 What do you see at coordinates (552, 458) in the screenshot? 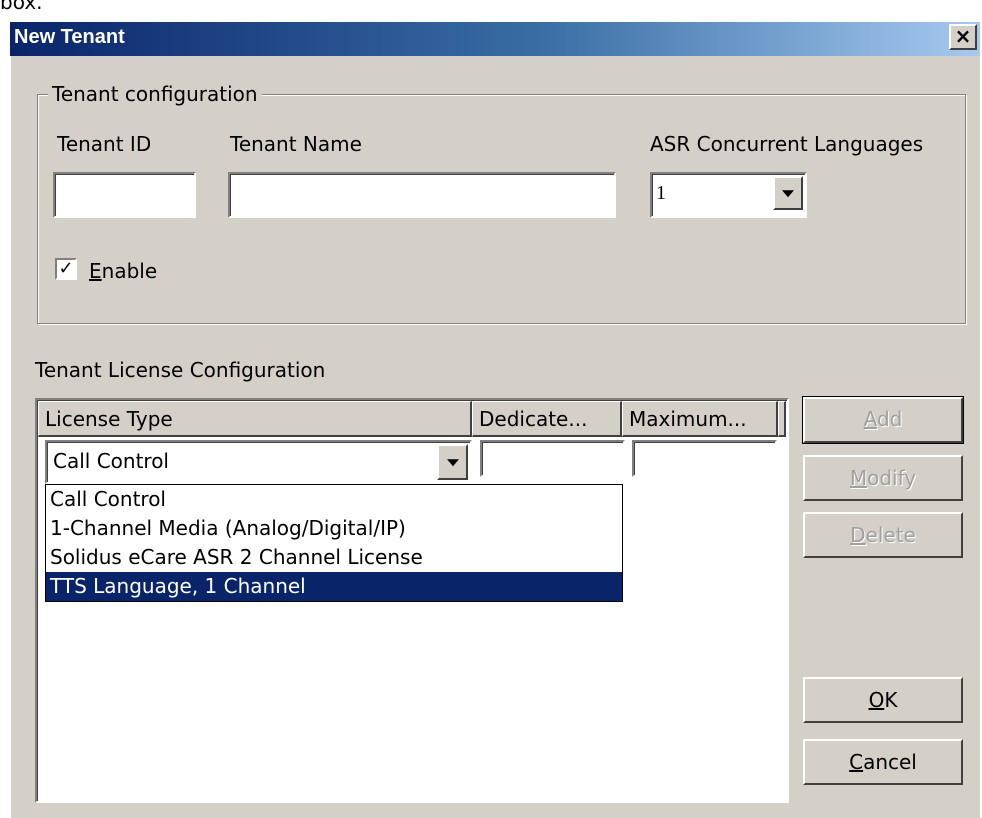
I see `dedicated-input` at bounding box center [552, 458].